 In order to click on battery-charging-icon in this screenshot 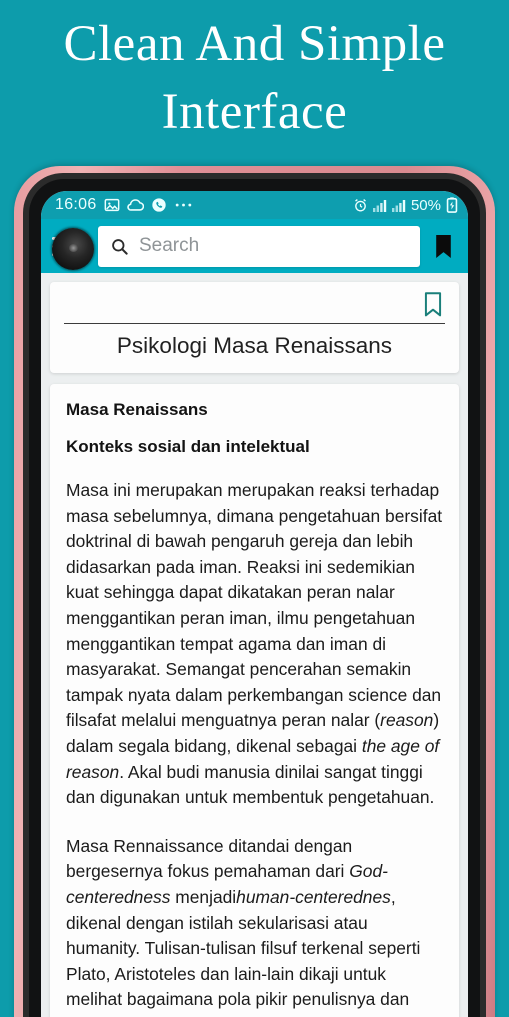, I will do `click(452, 205)`.